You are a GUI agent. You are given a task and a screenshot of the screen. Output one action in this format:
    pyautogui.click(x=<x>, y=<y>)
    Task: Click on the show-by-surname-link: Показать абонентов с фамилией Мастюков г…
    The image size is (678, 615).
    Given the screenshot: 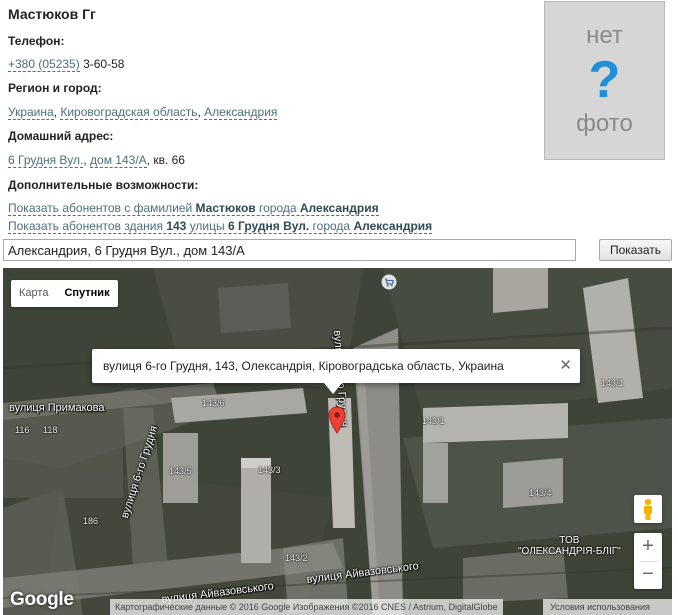 What is the action you would take?
    pyautogui.click(x=193, y=208)
    